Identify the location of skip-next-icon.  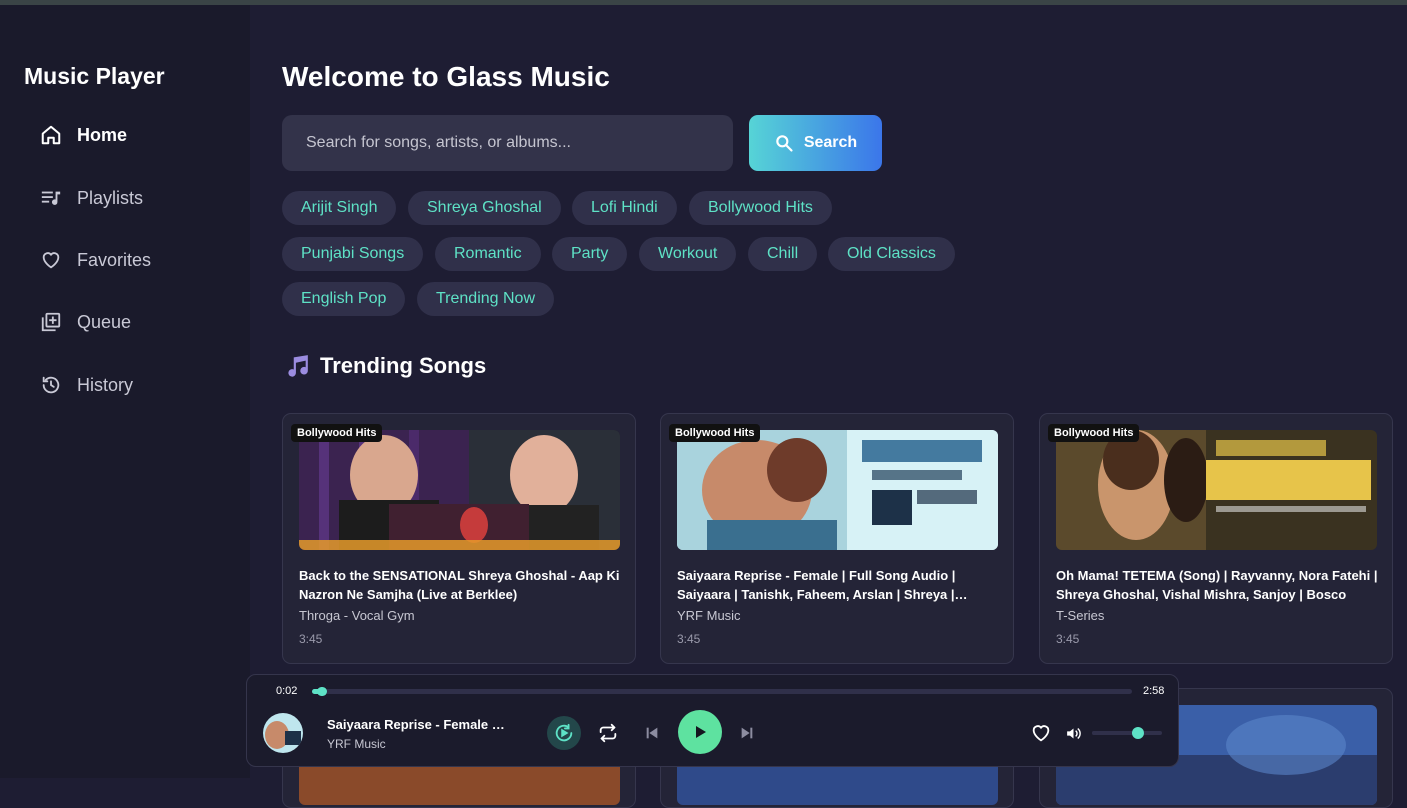
(747, 733).